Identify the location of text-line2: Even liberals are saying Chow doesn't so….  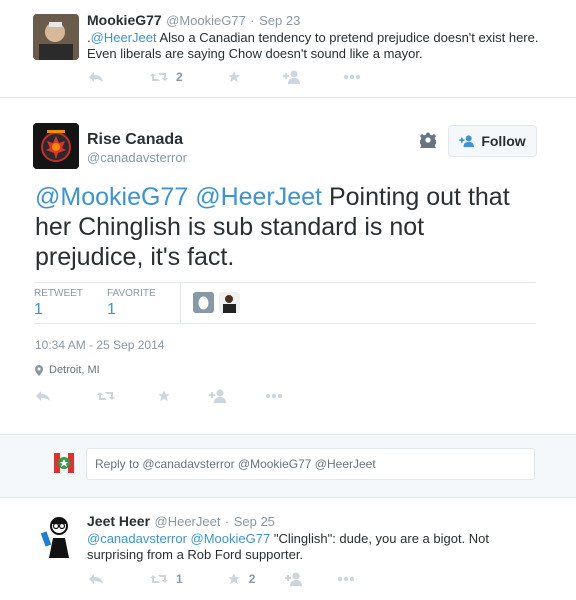
(255, 53).